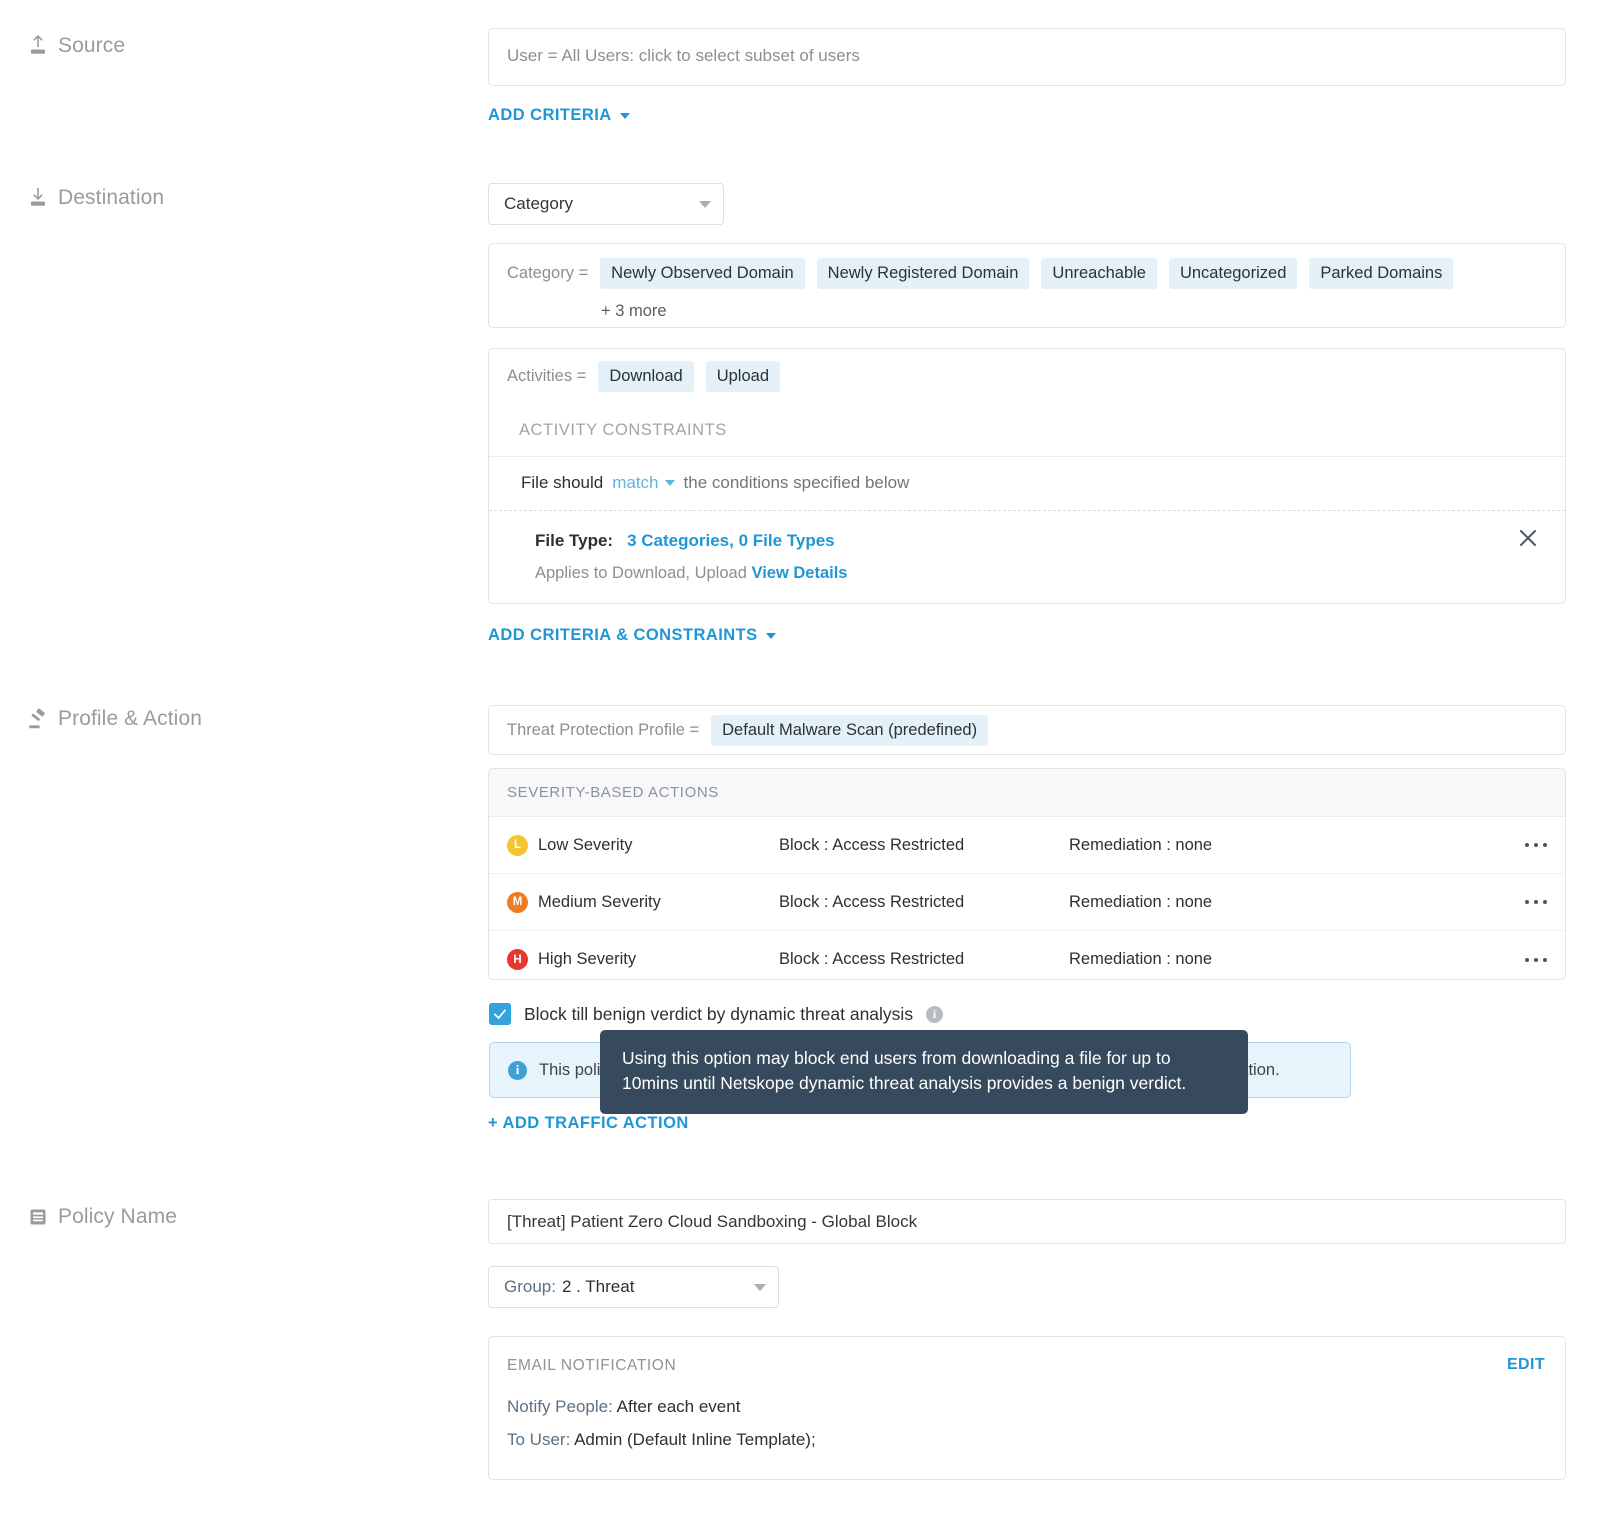  Describe the element at coordinates (1381, 273) in the screenshot. I see `category-chip: Parked Domains` at that location.